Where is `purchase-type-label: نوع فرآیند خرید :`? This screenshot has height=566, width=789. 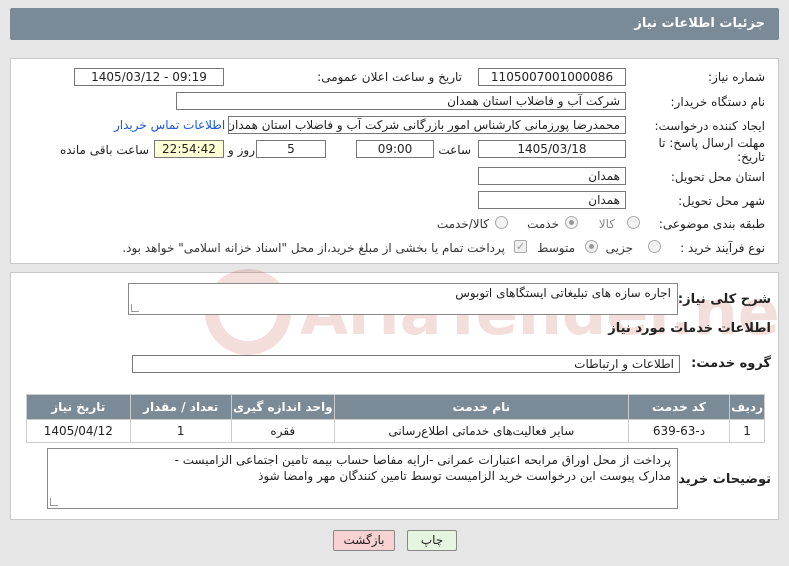 purchase-type-label: نوع فرآیند خرید : is located at coordinates (722, 248).